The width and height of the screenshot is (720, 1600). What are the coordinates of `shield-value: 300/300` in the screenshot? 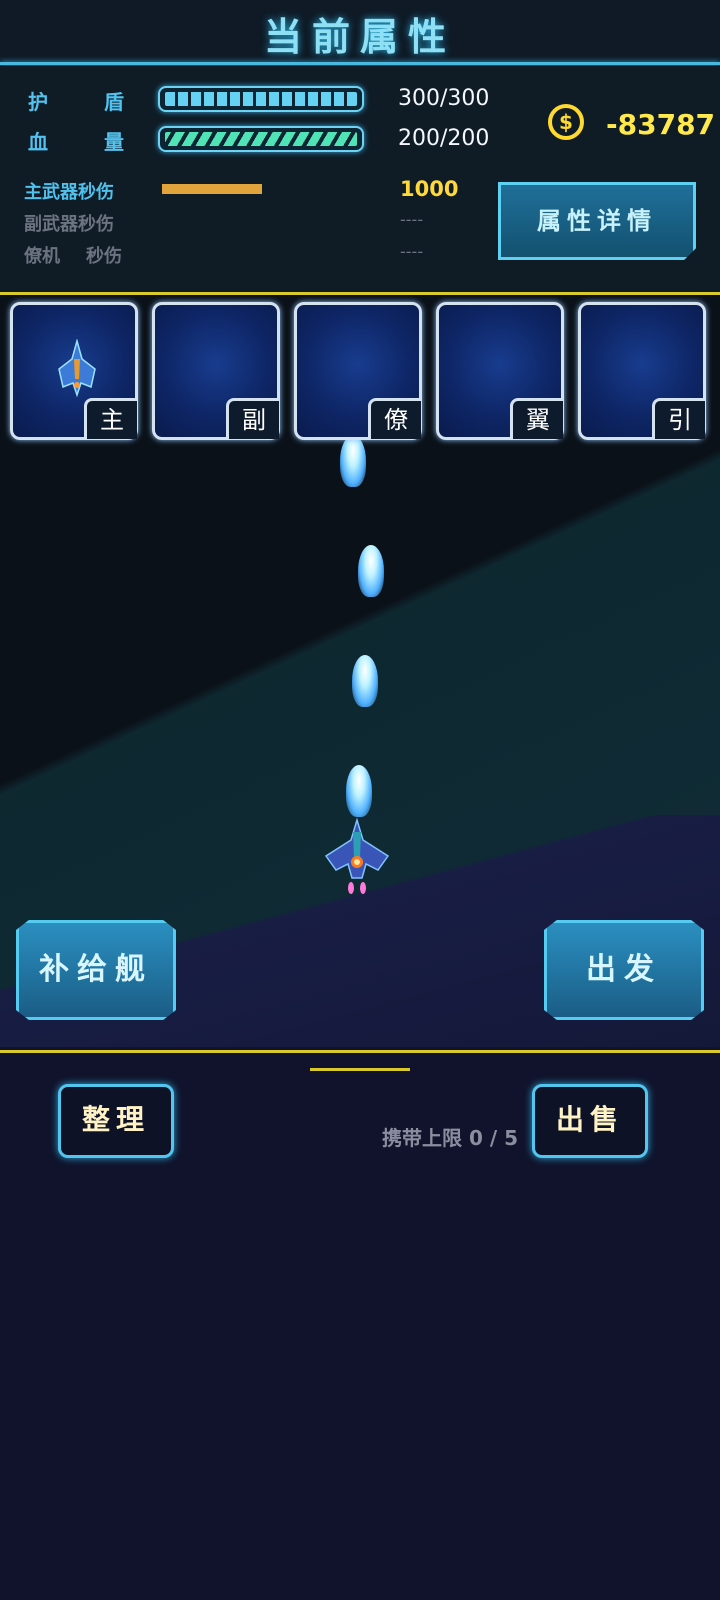 It's located at (444, 98).